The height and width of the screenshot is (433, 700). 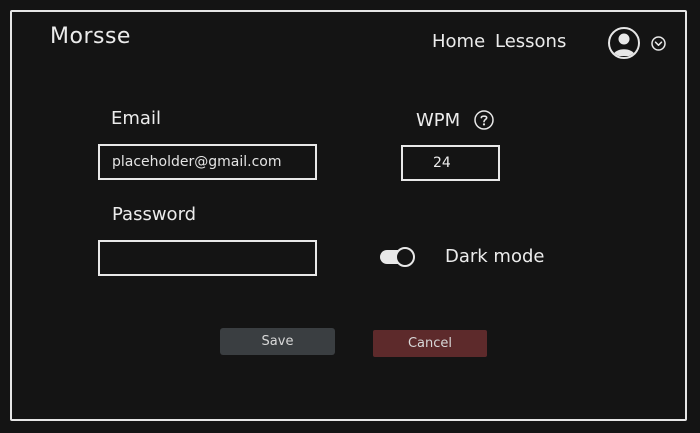 I want to click on chevron-down-circle-icon, so click(x=658, y=43).